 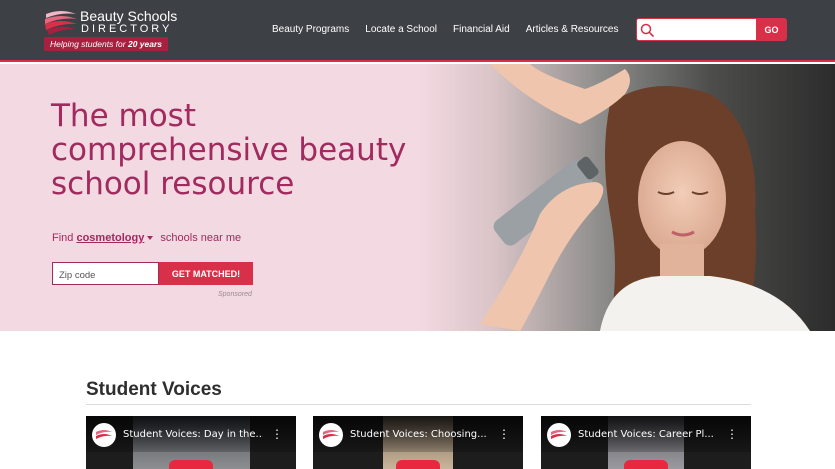 What do you see at coordinates (705, 31) in the screenshot?
I see `search-input` at bounding box center [705, 31].